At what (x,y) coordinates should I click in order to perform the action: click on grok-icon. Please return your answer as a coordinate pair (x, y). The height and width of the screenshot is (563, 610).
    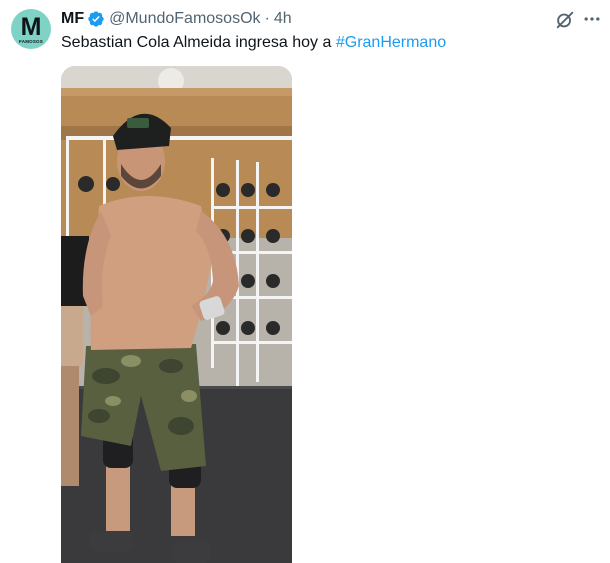
    Looking at the image, I should click on (565, 20).